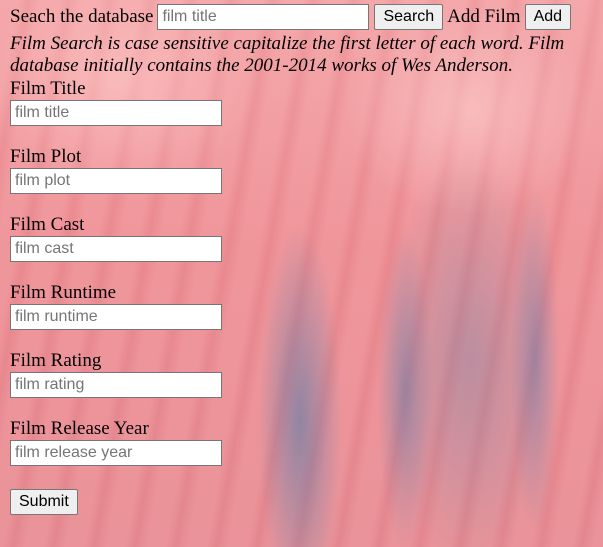  I want to click on film-plot-input, so click(116, 181).